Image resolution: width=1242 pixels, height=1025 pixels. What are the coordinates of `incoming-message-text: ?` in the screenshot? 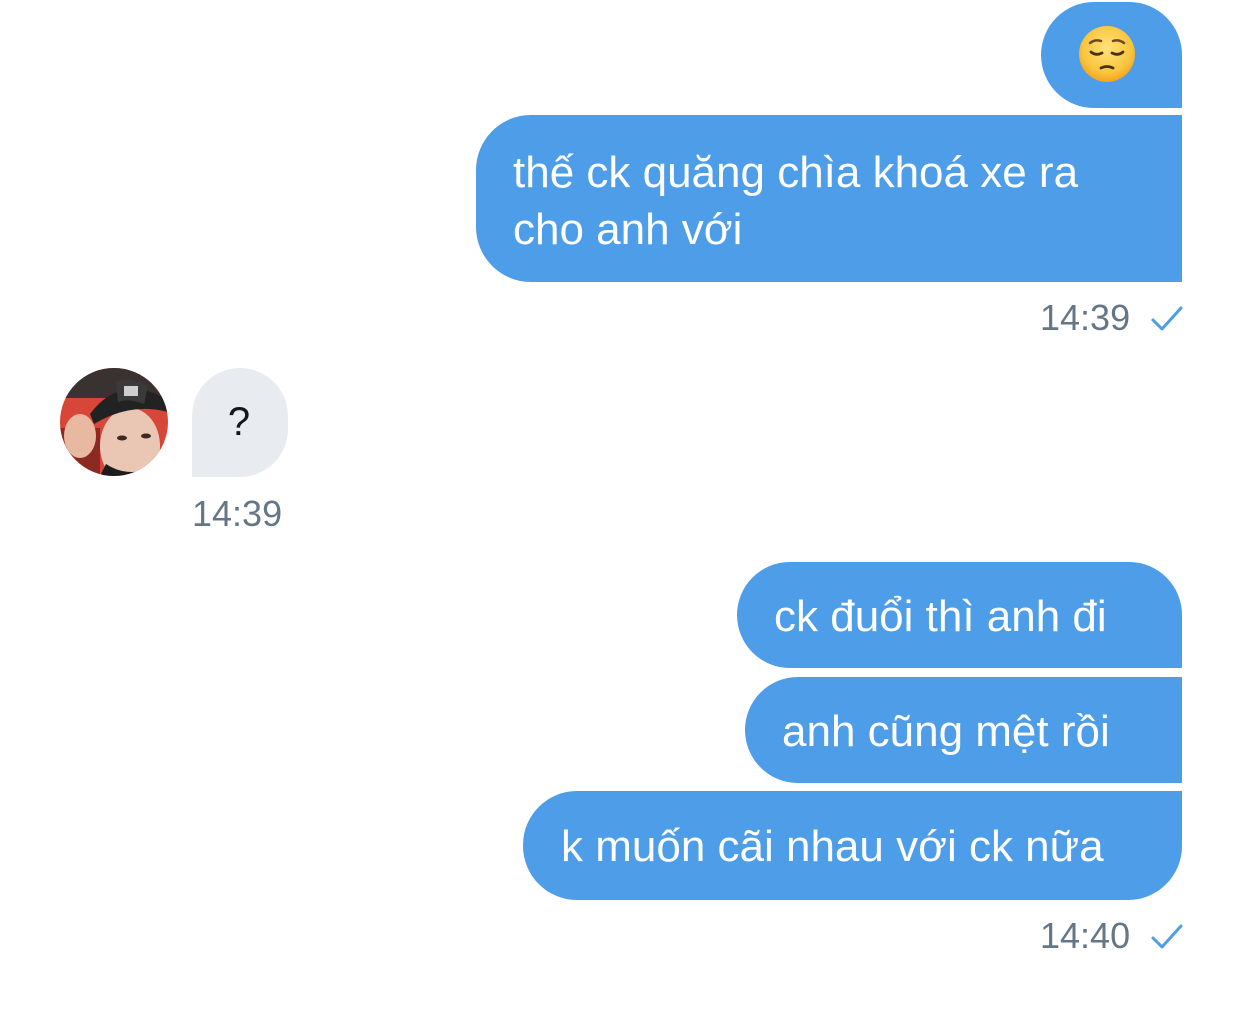 It's located at (239, 422).